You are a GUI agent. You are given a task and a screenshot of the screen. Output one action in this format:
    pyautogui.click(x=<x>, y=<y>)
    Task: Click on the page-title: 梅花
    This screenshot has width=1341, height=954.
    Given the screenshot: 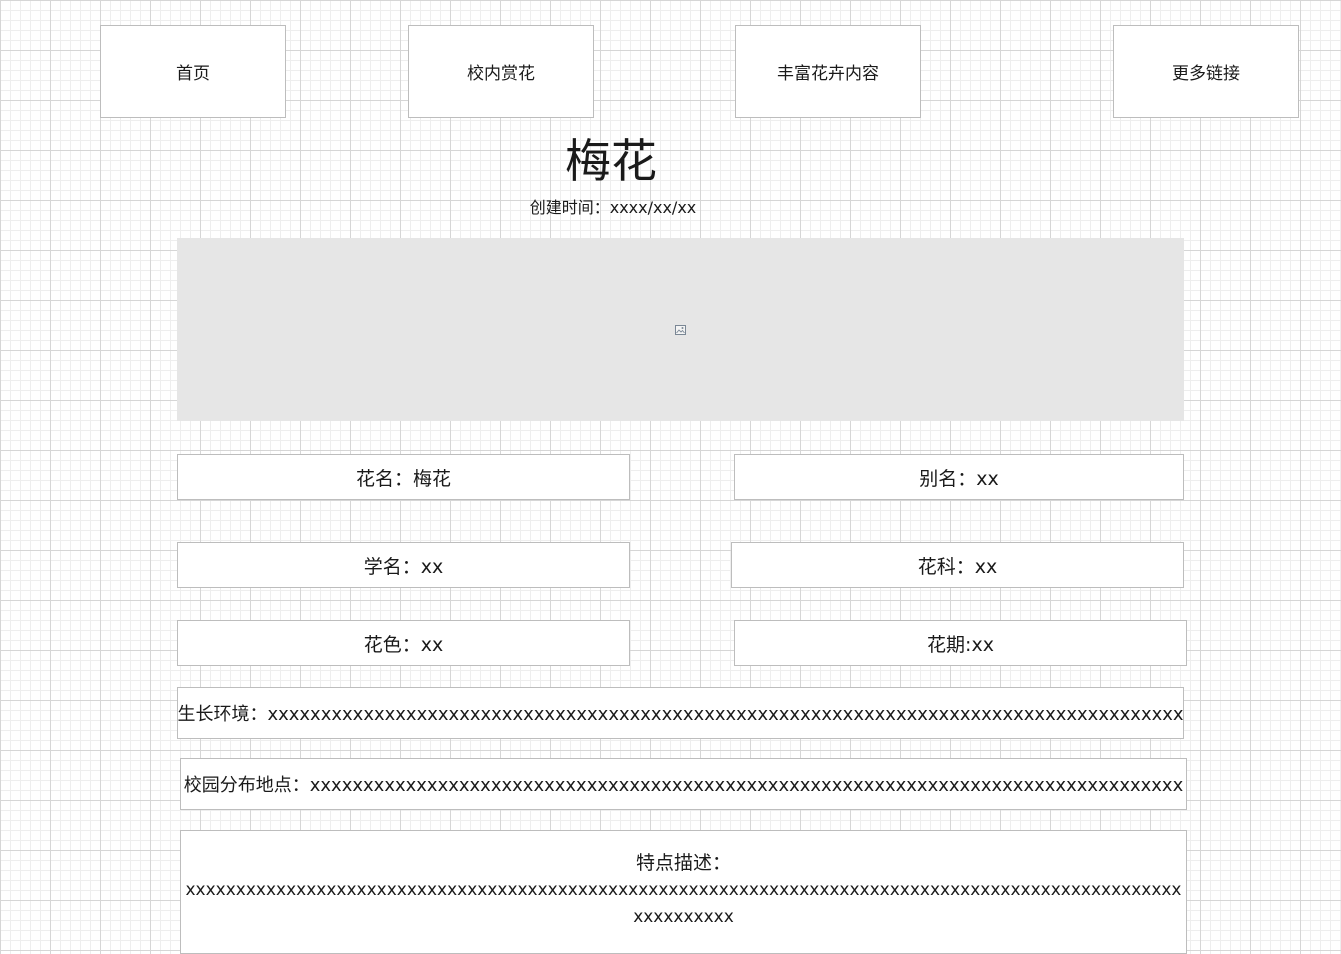 What is the action you would take?
    pyautogui.click(x=611, y=161)
    